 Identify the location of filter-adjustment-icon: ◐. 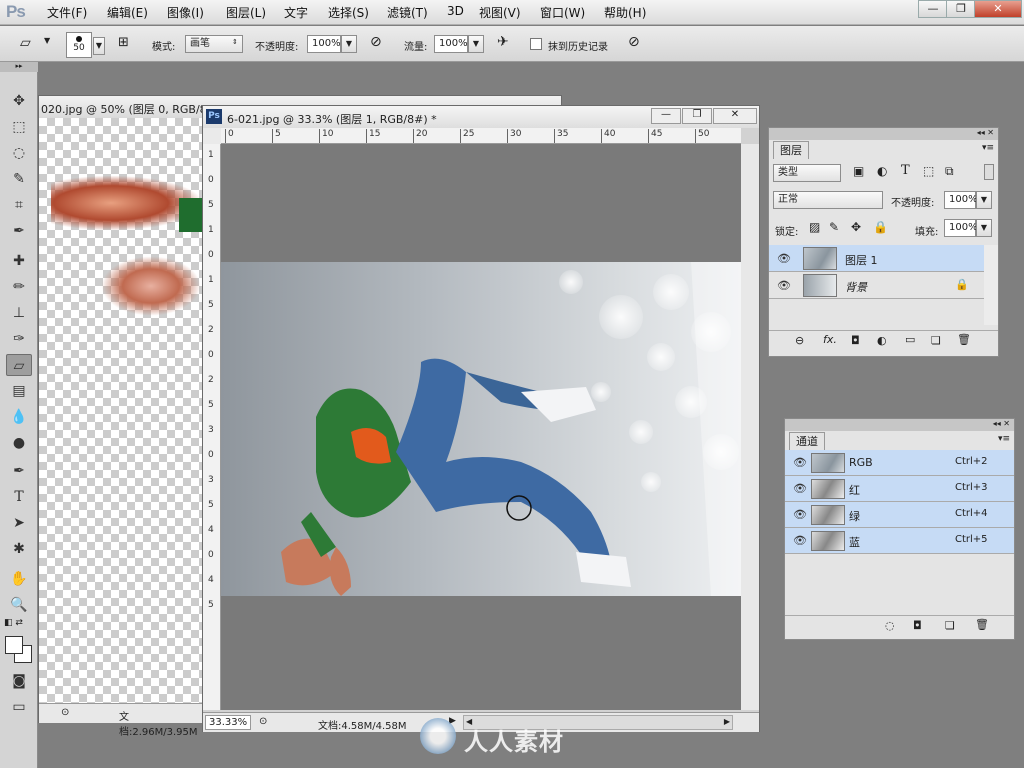
(882, 171).